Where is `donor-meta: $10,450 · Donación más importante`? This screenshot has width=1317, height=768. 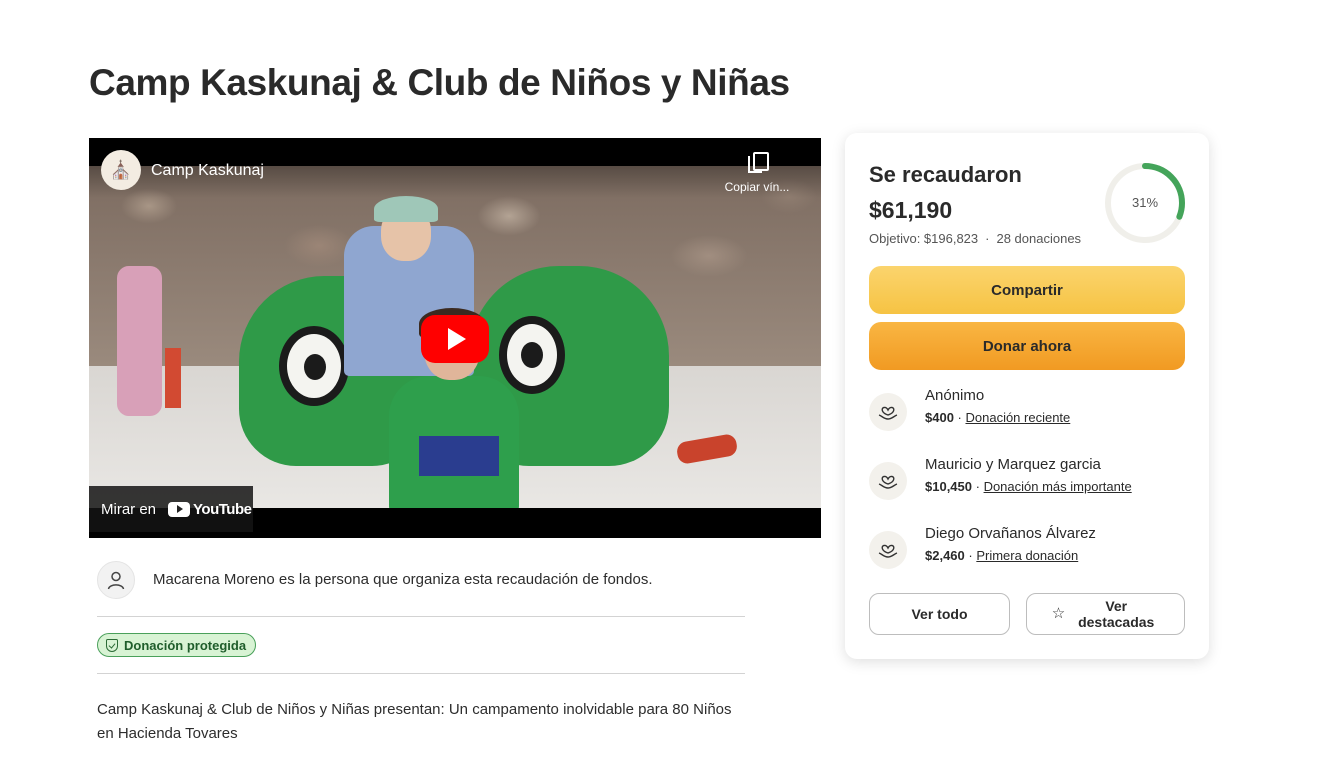 donor-meta: $10,450 · Donación más importante is located at coordinates (1028, 486).